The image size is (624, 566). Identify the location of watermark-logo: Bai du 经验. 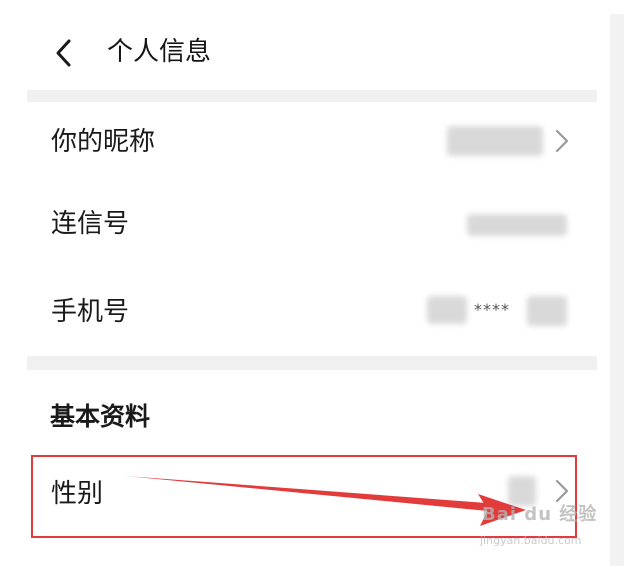
(540, 514).